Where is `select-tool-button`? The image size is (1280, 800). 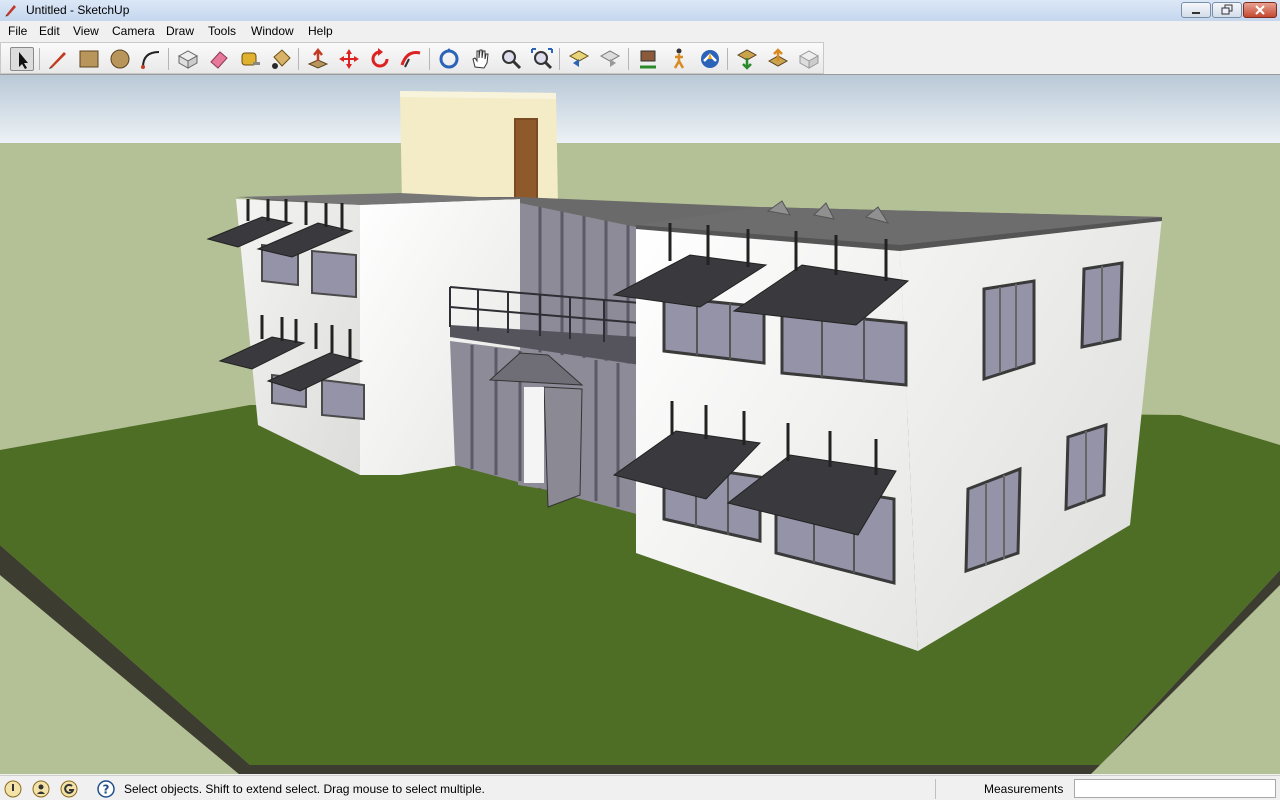
select-tool-button is located at coordinates (22, 59).